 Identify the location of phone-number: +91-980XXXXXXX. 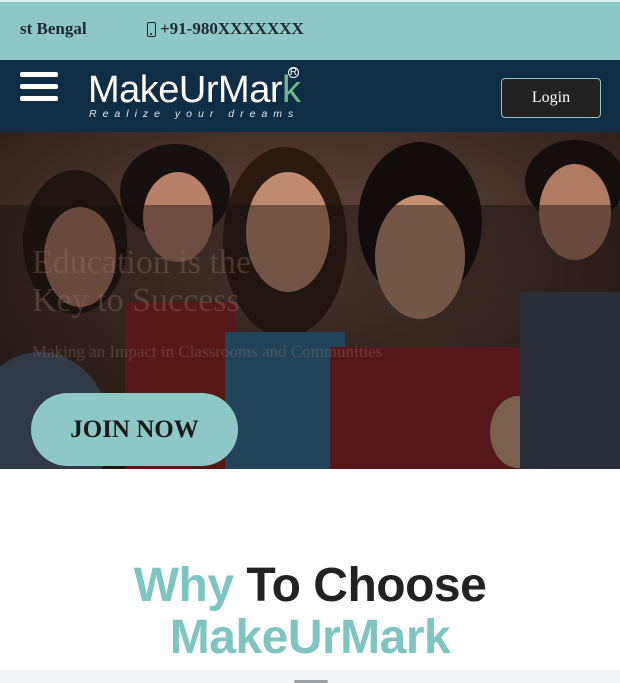
(232, 29).